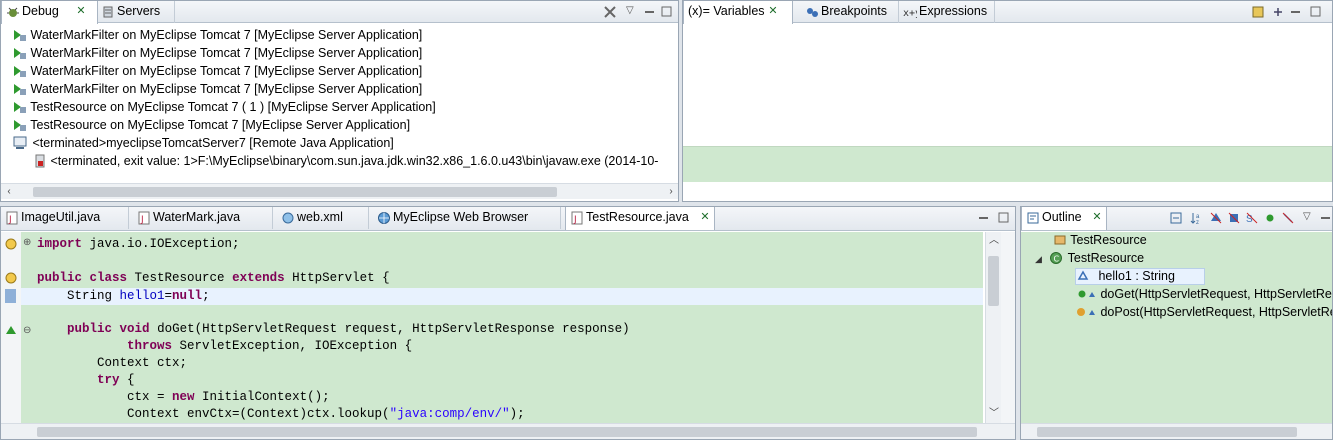  What do you see at coordinates (812, 12) in the screenshot?
I see `breakpoints-icon` at bounding box center [812, 12].